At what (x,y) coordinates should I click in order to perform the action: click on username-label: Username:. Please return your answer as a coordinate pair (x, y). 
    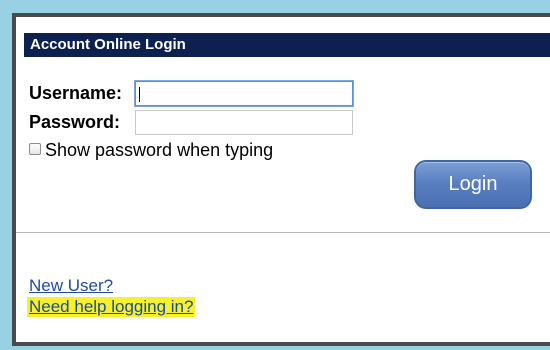
    Looking at the image, I should click on (76, 93).